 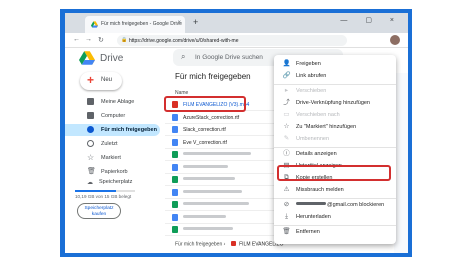 What do you see at coordinates (76, 39) in the screenshot?
I see `back-icon: ←` at bounding box center [76, 39].